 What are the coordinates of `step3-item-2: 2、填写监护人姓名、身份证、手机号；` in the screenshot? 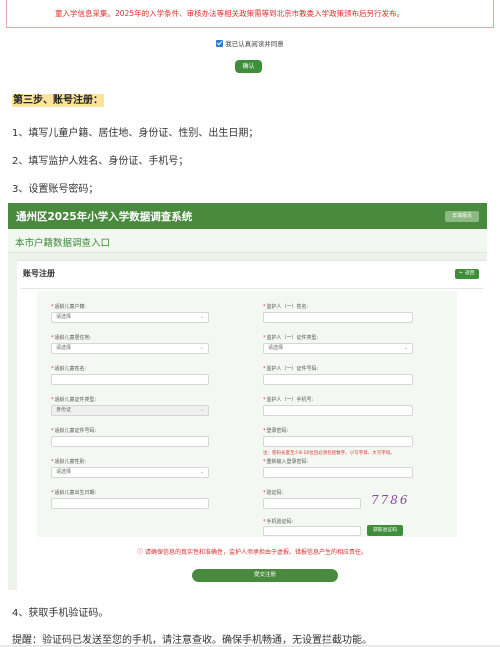 It's located at (100, 161).